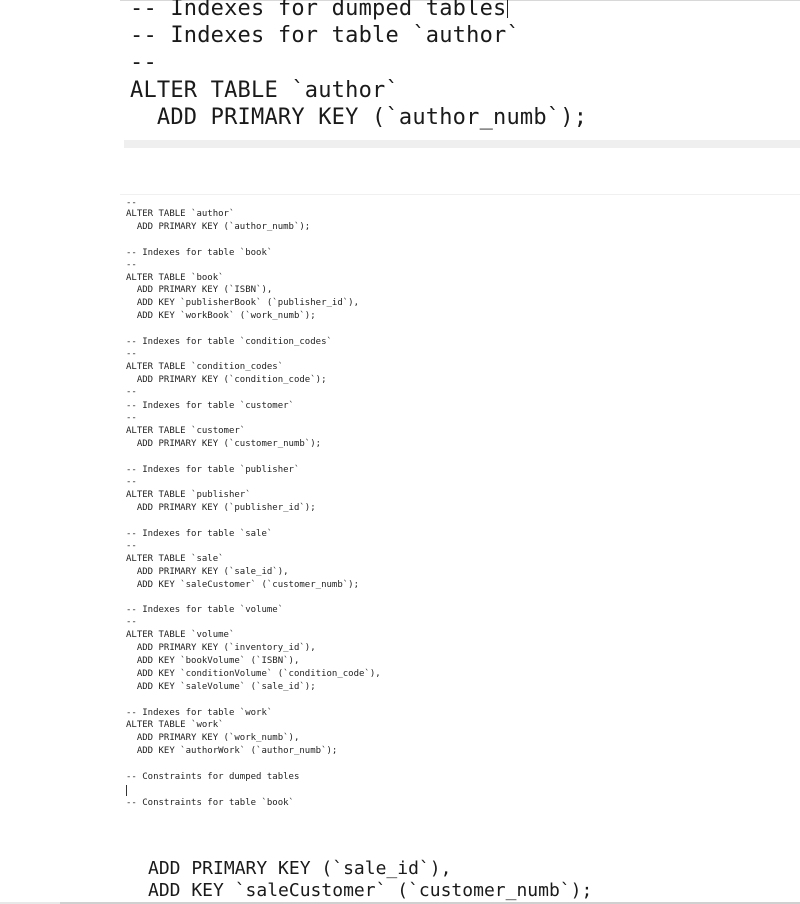 This screenshot has height=904, width=800. What do you see at coordinates (188, 495) in the screenshot?
I see `code-line: ALTER TABLE `publisher`` at bounding box center [188, 495].